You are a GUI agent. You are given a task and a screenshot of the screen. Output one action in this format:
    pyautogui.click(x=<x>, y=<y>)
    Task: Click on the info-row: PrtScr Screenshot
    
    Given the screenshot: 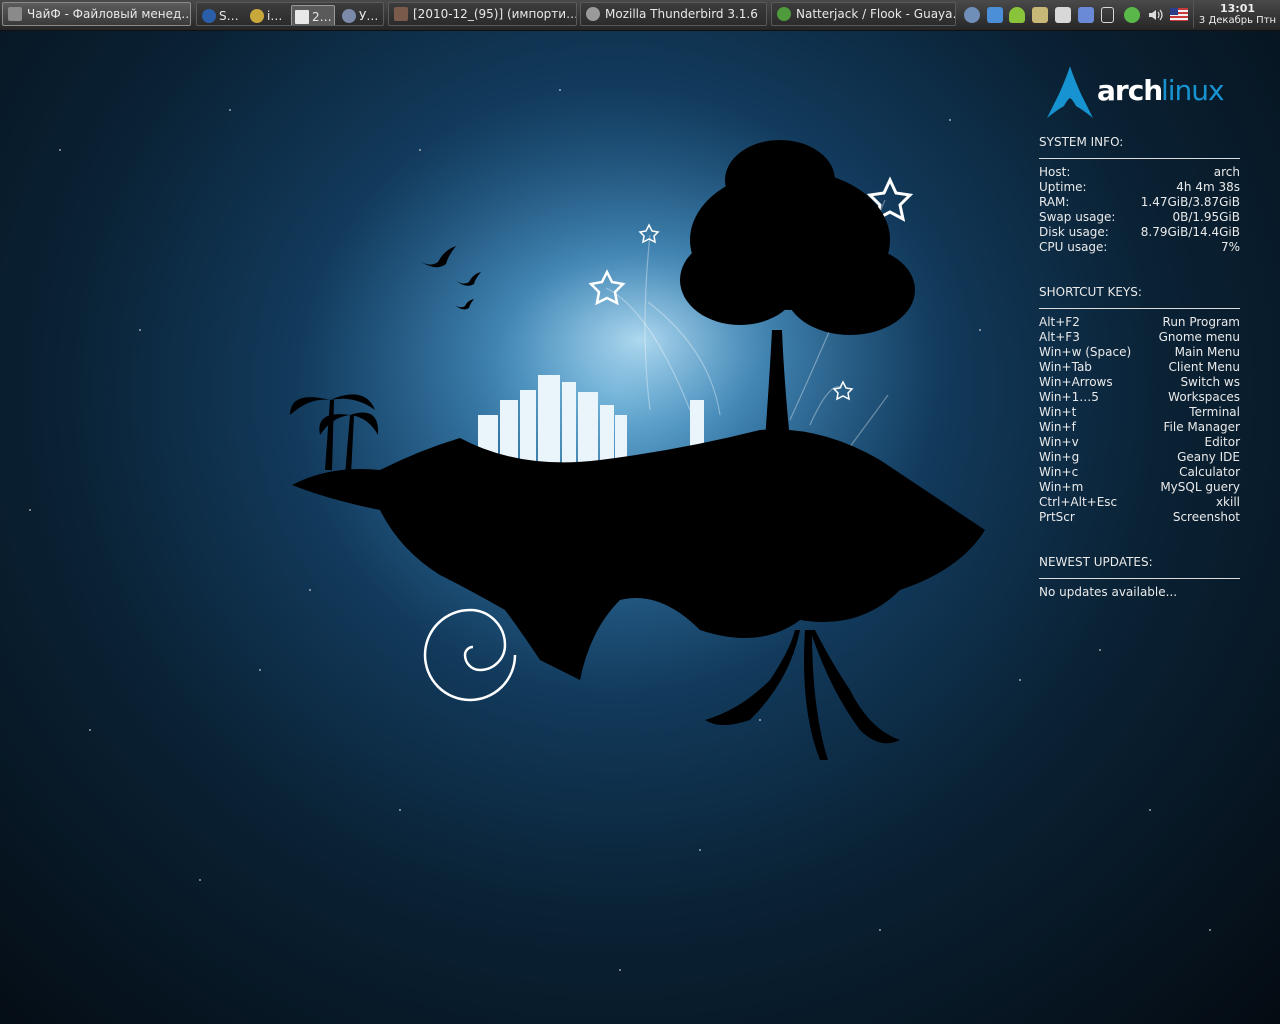 What is the action you would take?
    pyautogui.click(x=1139, y=517)
    